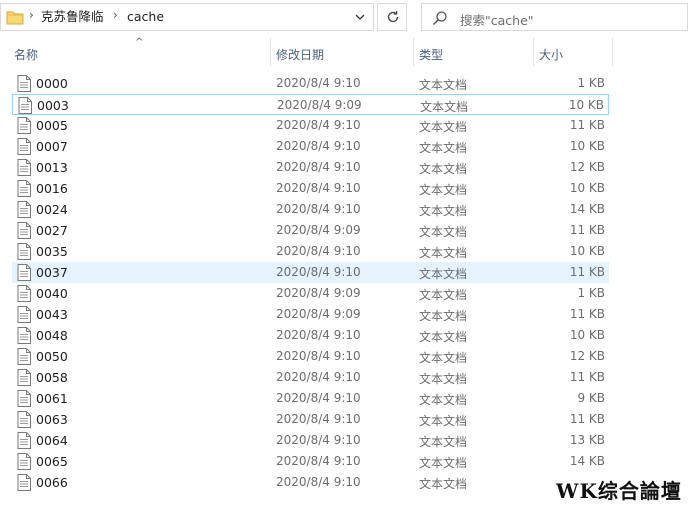 The image size is (688, 511). Describe the element at coordinates (551, 54) in the screenshot. I see `column-header-size: 大小` at that location.